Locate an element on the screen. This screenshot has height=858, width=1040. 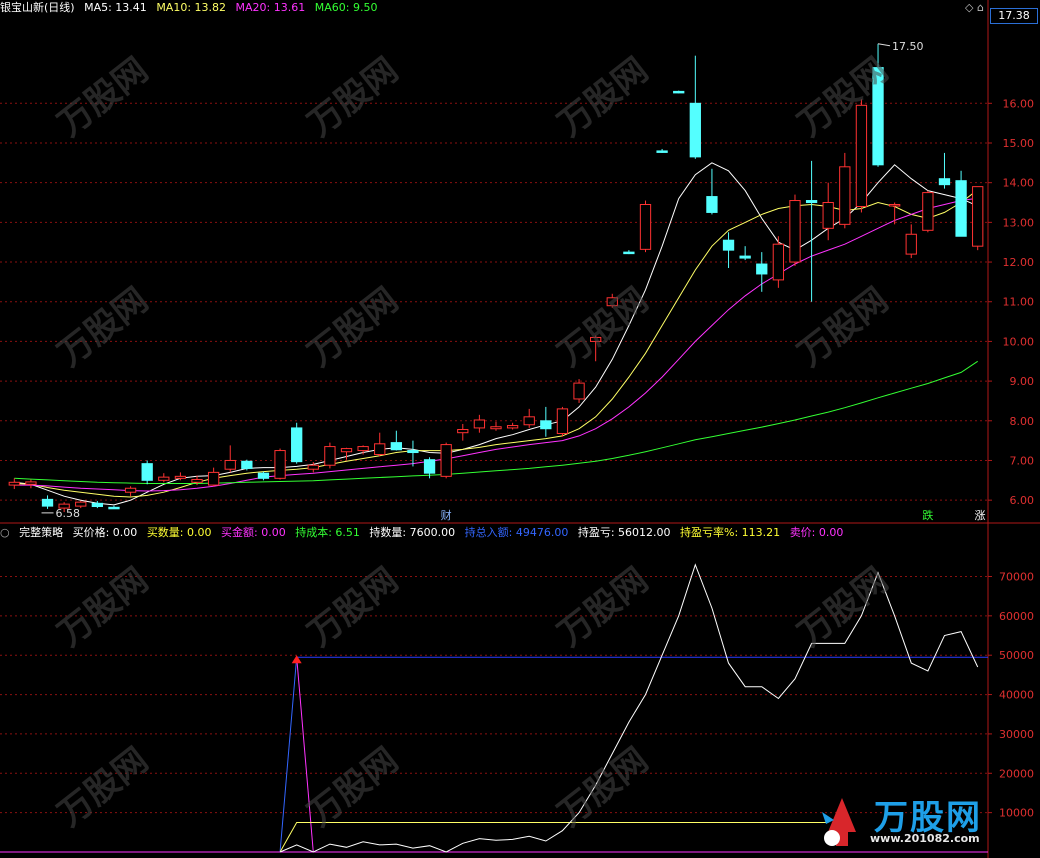
high-label: 17.50 is located at coordinates (908, 46).